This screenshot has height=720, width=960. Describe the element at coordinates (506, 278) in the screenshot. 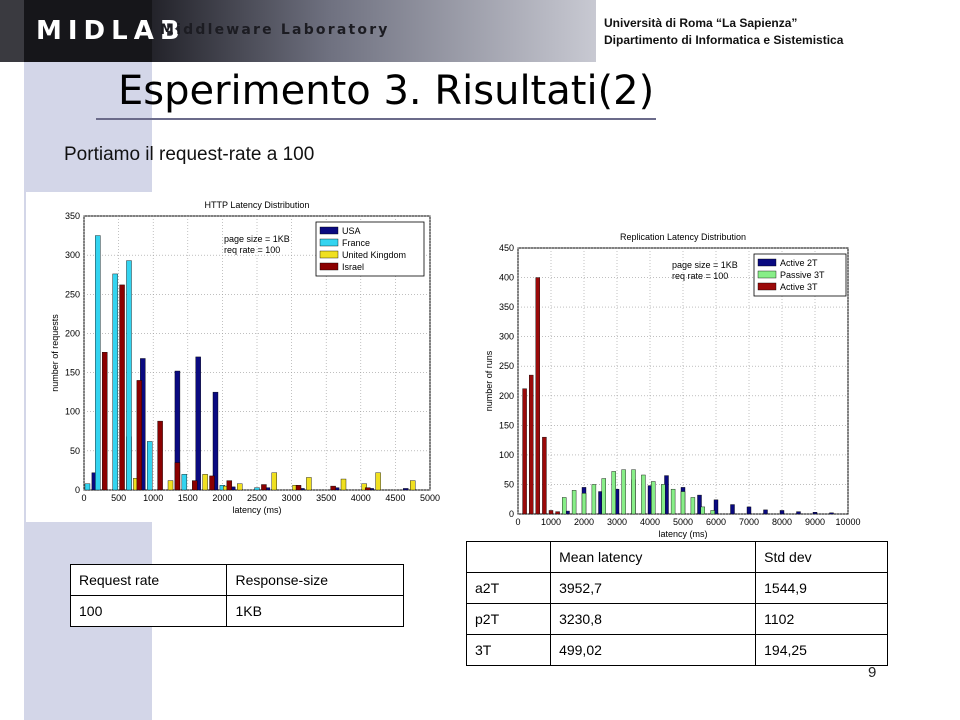

I see `y-tick-label: 400` at that location.